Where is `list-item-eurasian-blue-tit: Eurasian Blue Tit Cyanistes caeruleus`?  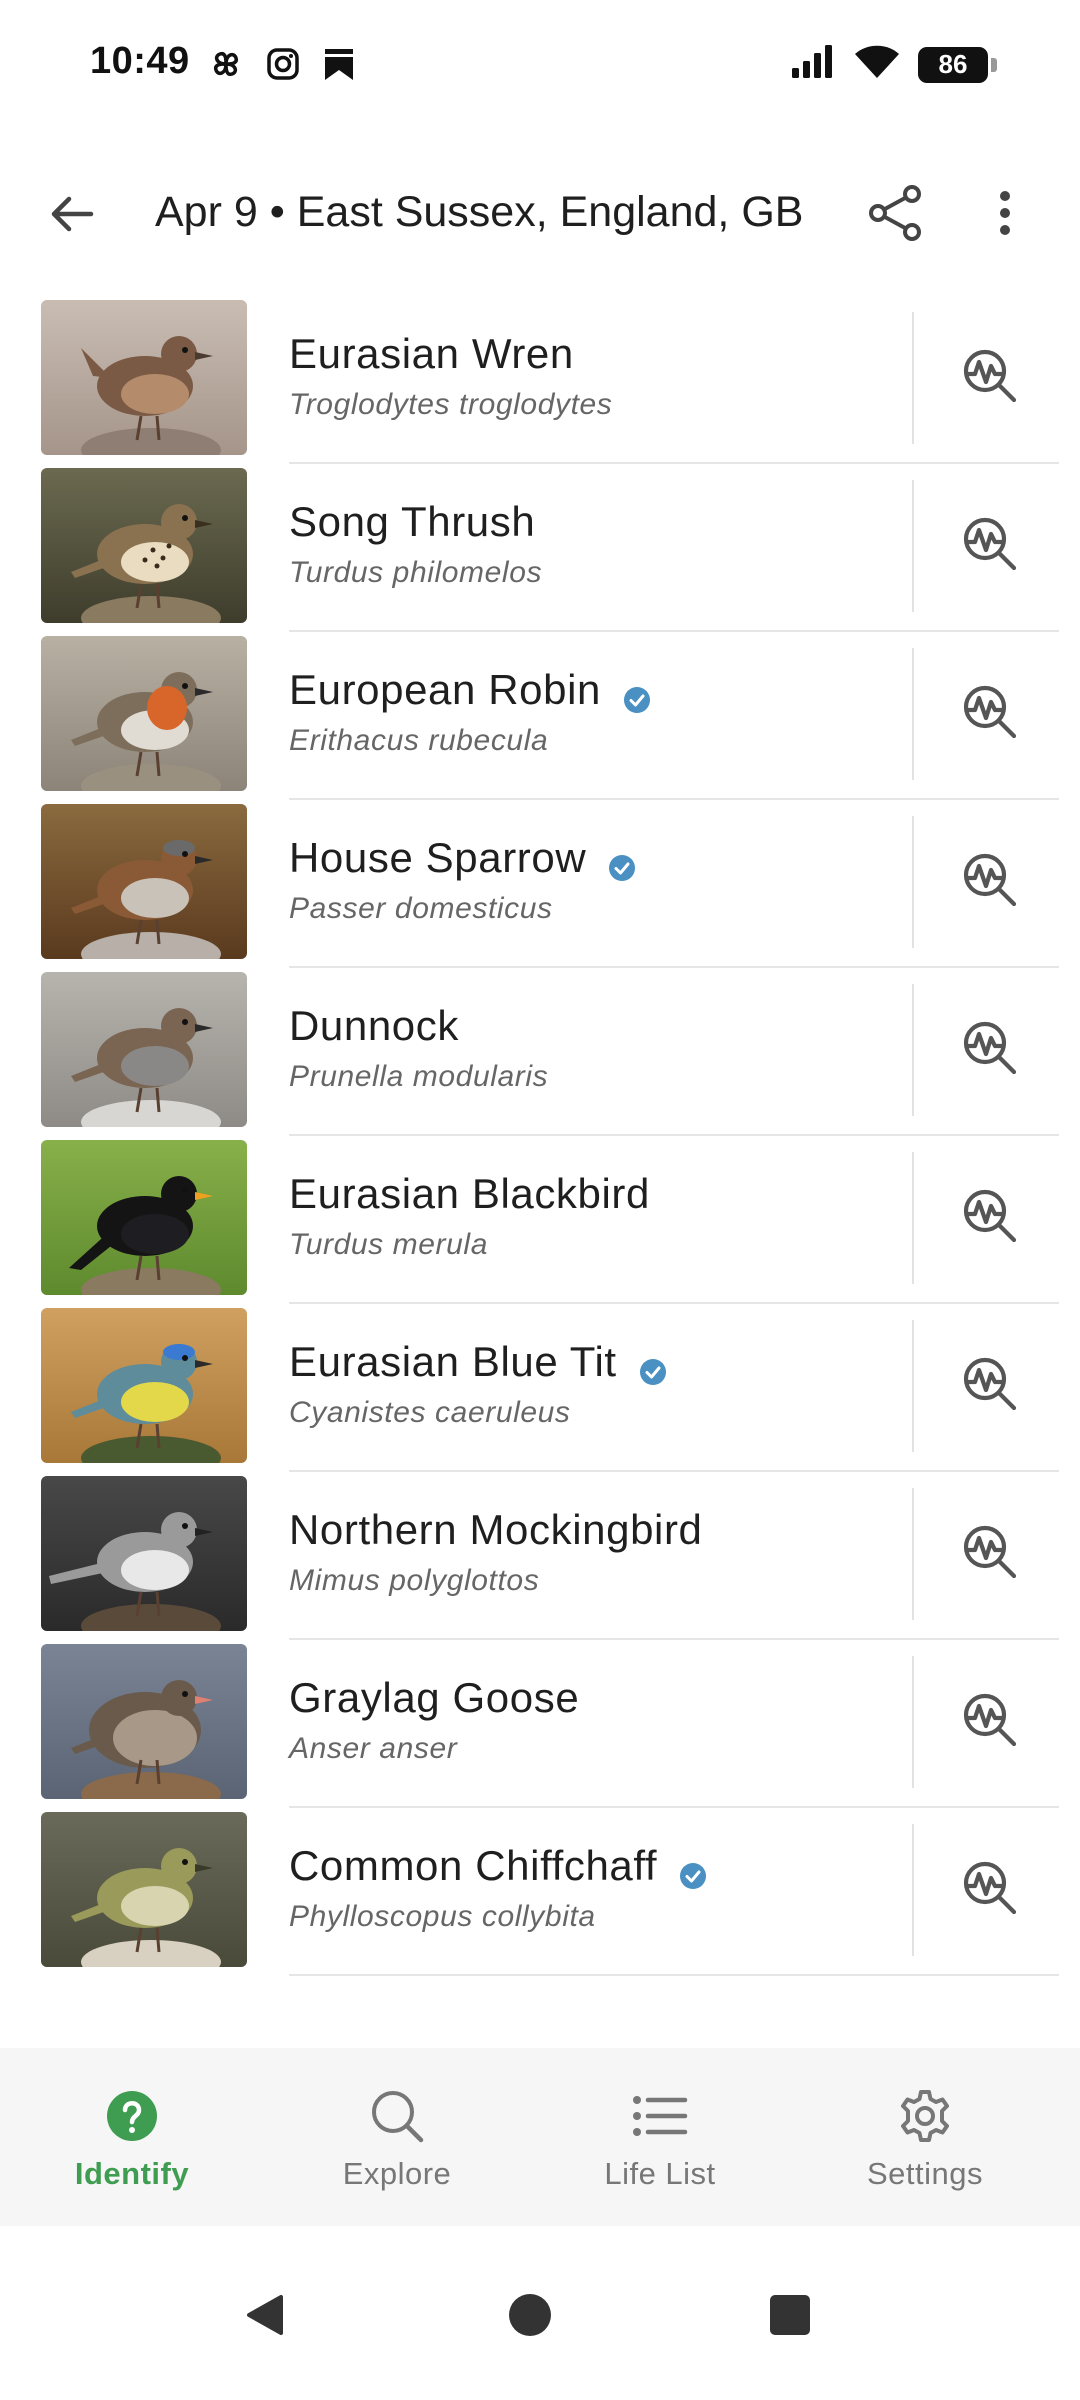 list-item-eurasian-blue-tit: Eurasian Blue Tit Cyanistes caeruleus is located at coordinates (540, 1392).